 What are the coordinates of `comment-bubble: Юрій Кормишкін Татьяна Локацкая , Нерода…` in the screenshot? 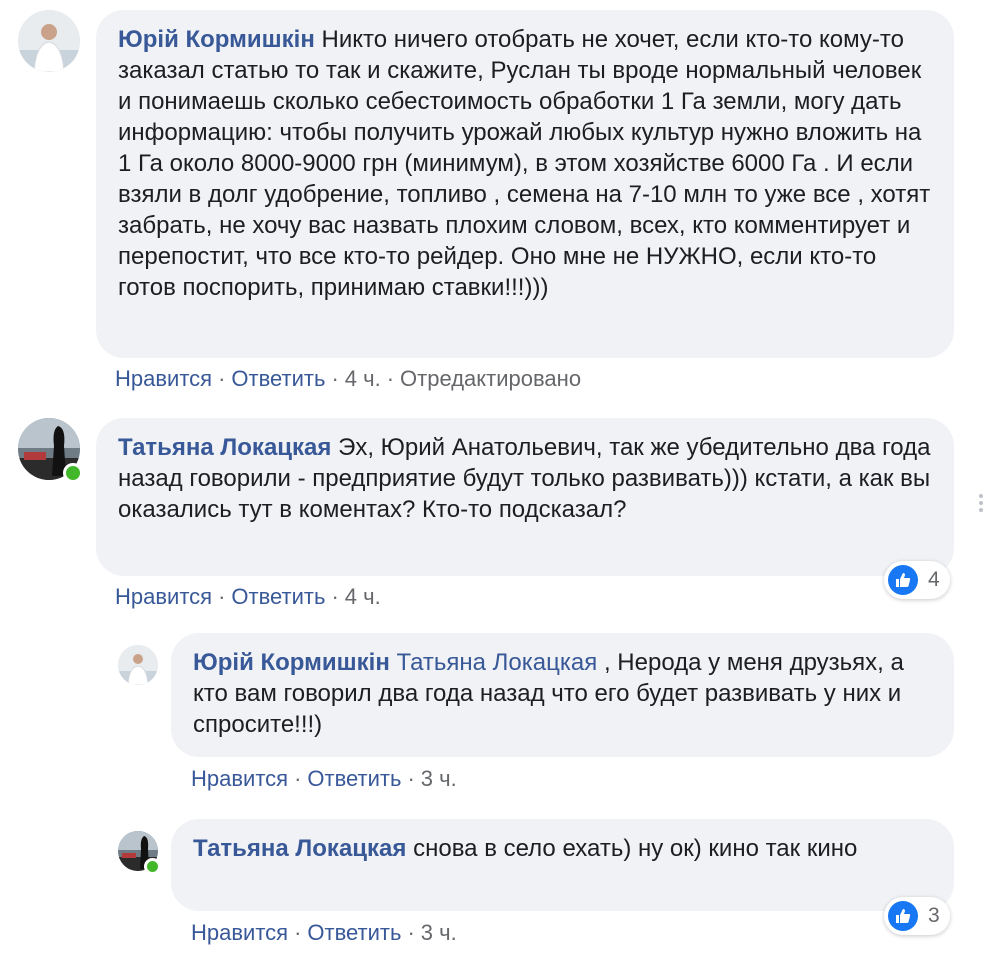 It's located at (562, 695).